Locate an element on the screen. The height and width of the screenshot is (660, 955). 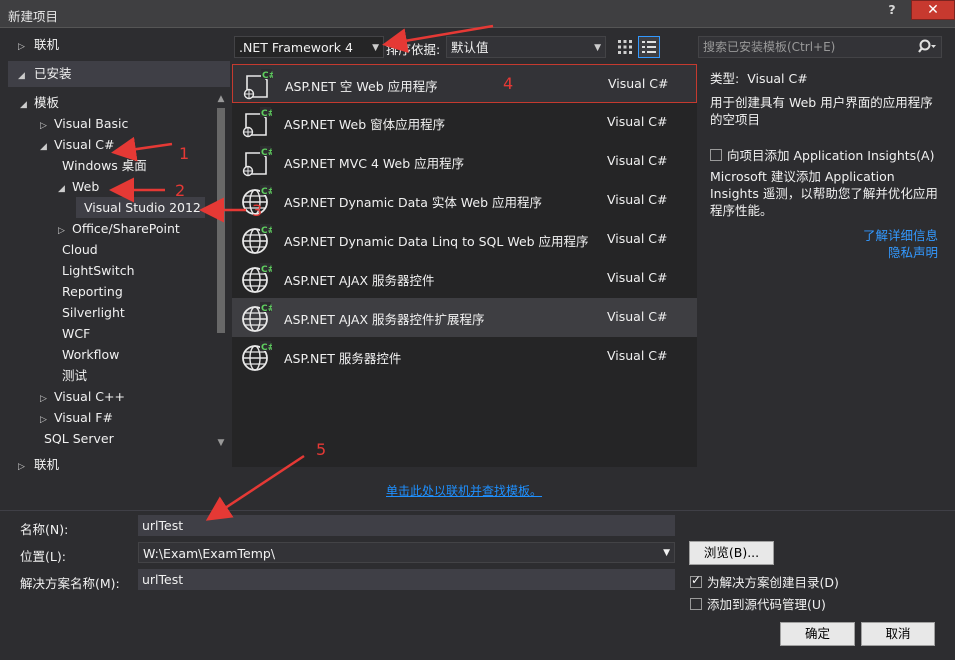
search-icon is located at coordinates (927, 47).